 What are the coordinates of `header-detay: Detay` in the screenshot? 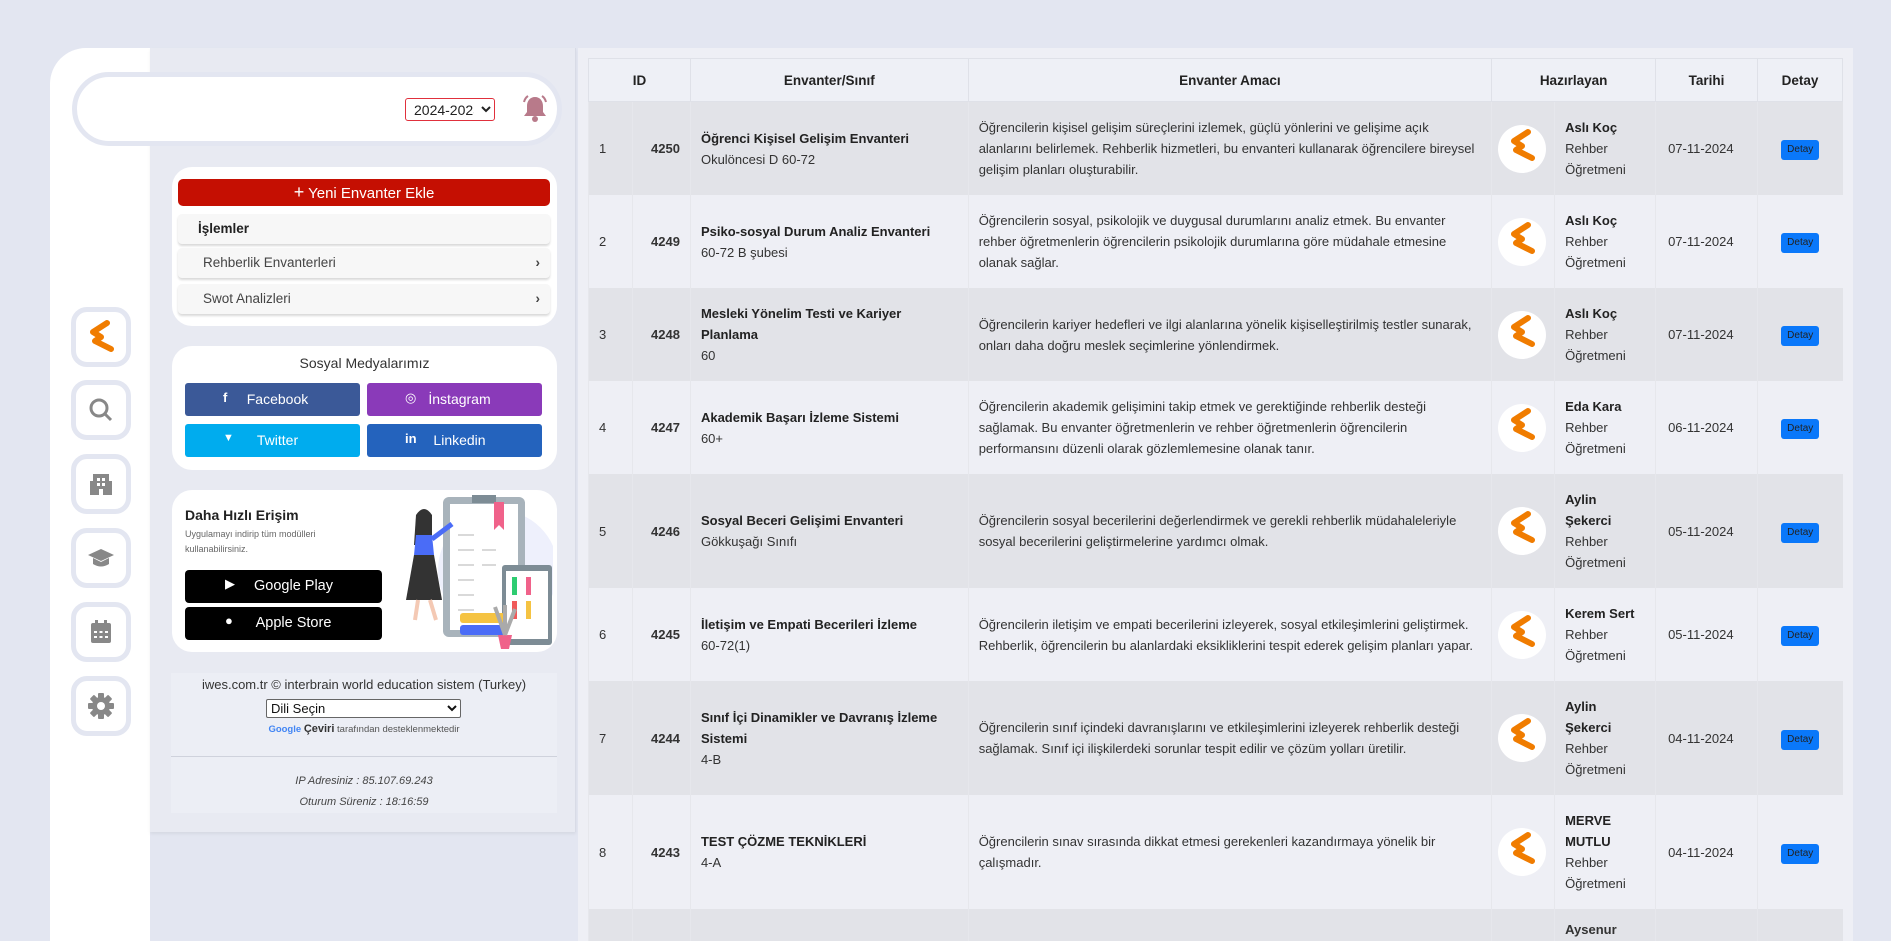 It's located at (1800, 80).